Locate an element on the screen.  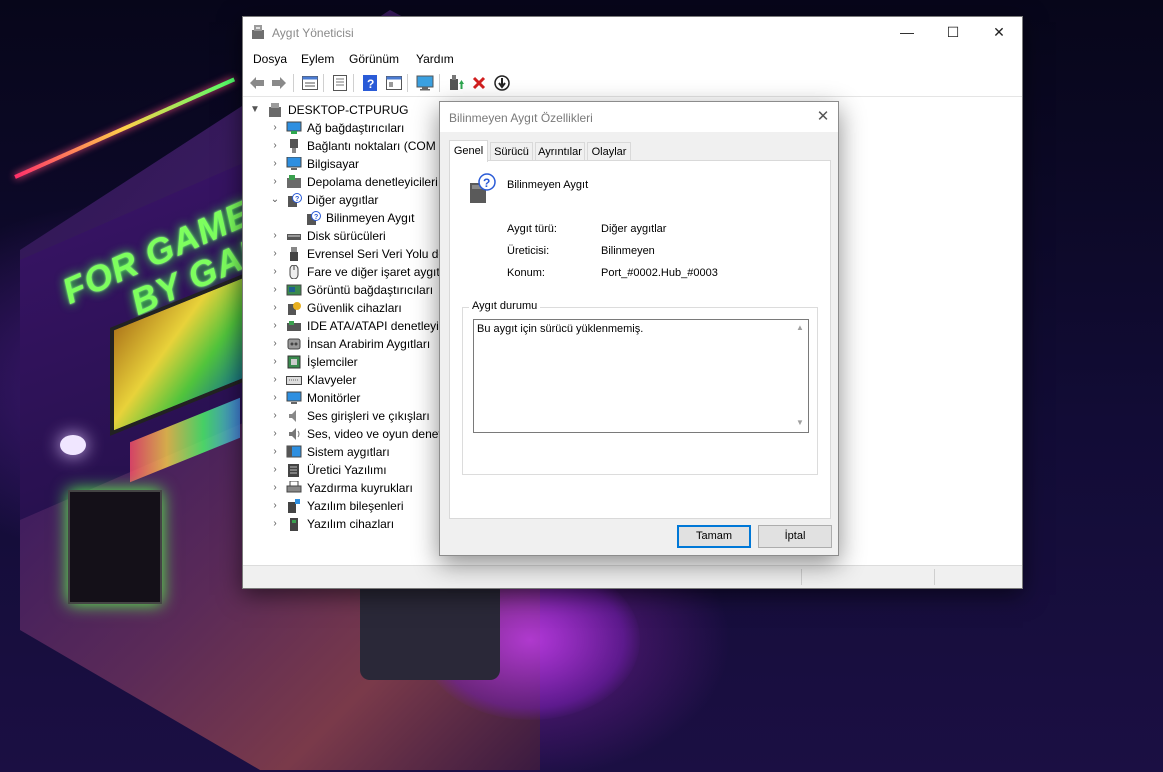
status-divider is located at coordinates (801, 577).